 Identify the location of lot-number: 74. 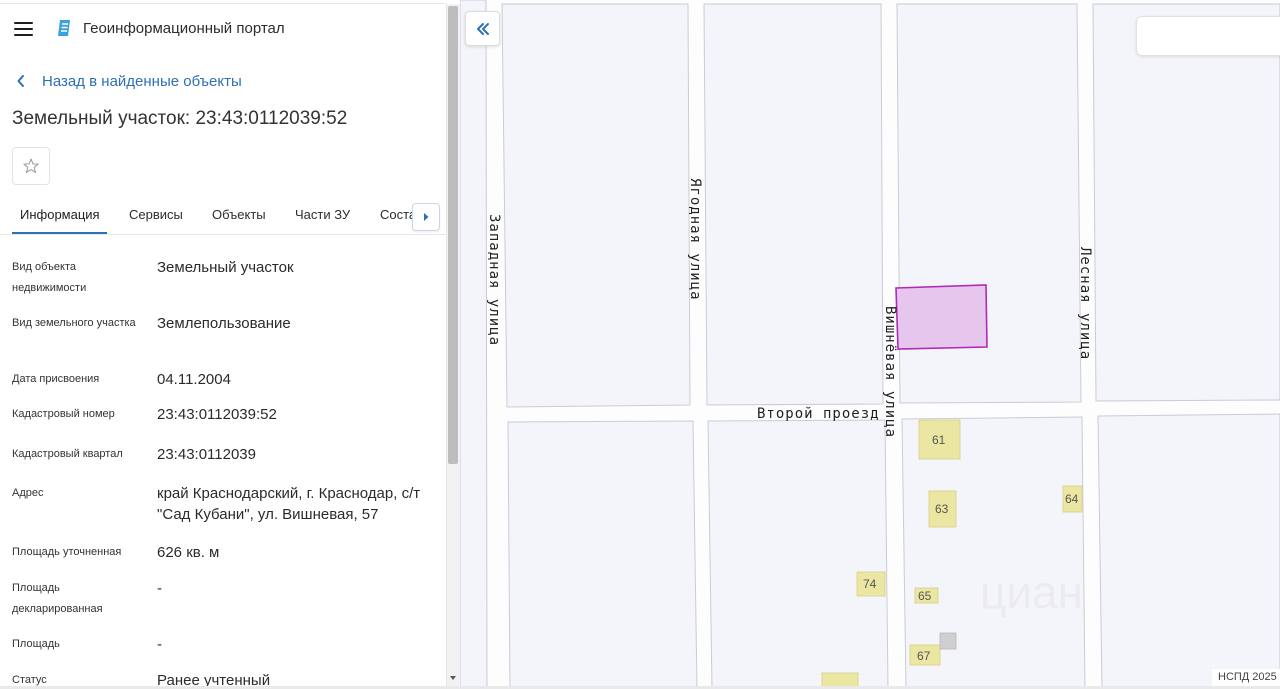
(870, 584).